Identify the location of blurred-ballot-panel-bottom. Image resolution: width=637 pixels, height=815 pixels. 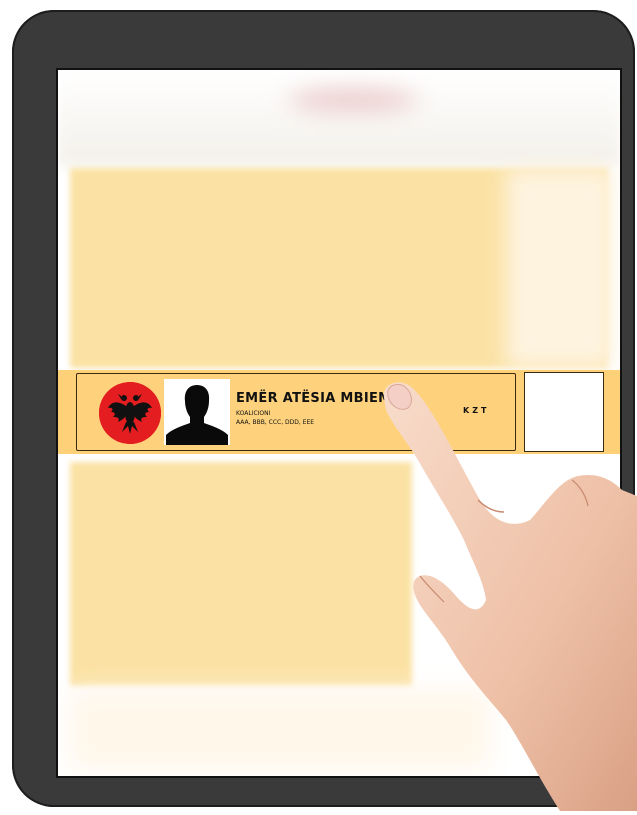
(241, 574).